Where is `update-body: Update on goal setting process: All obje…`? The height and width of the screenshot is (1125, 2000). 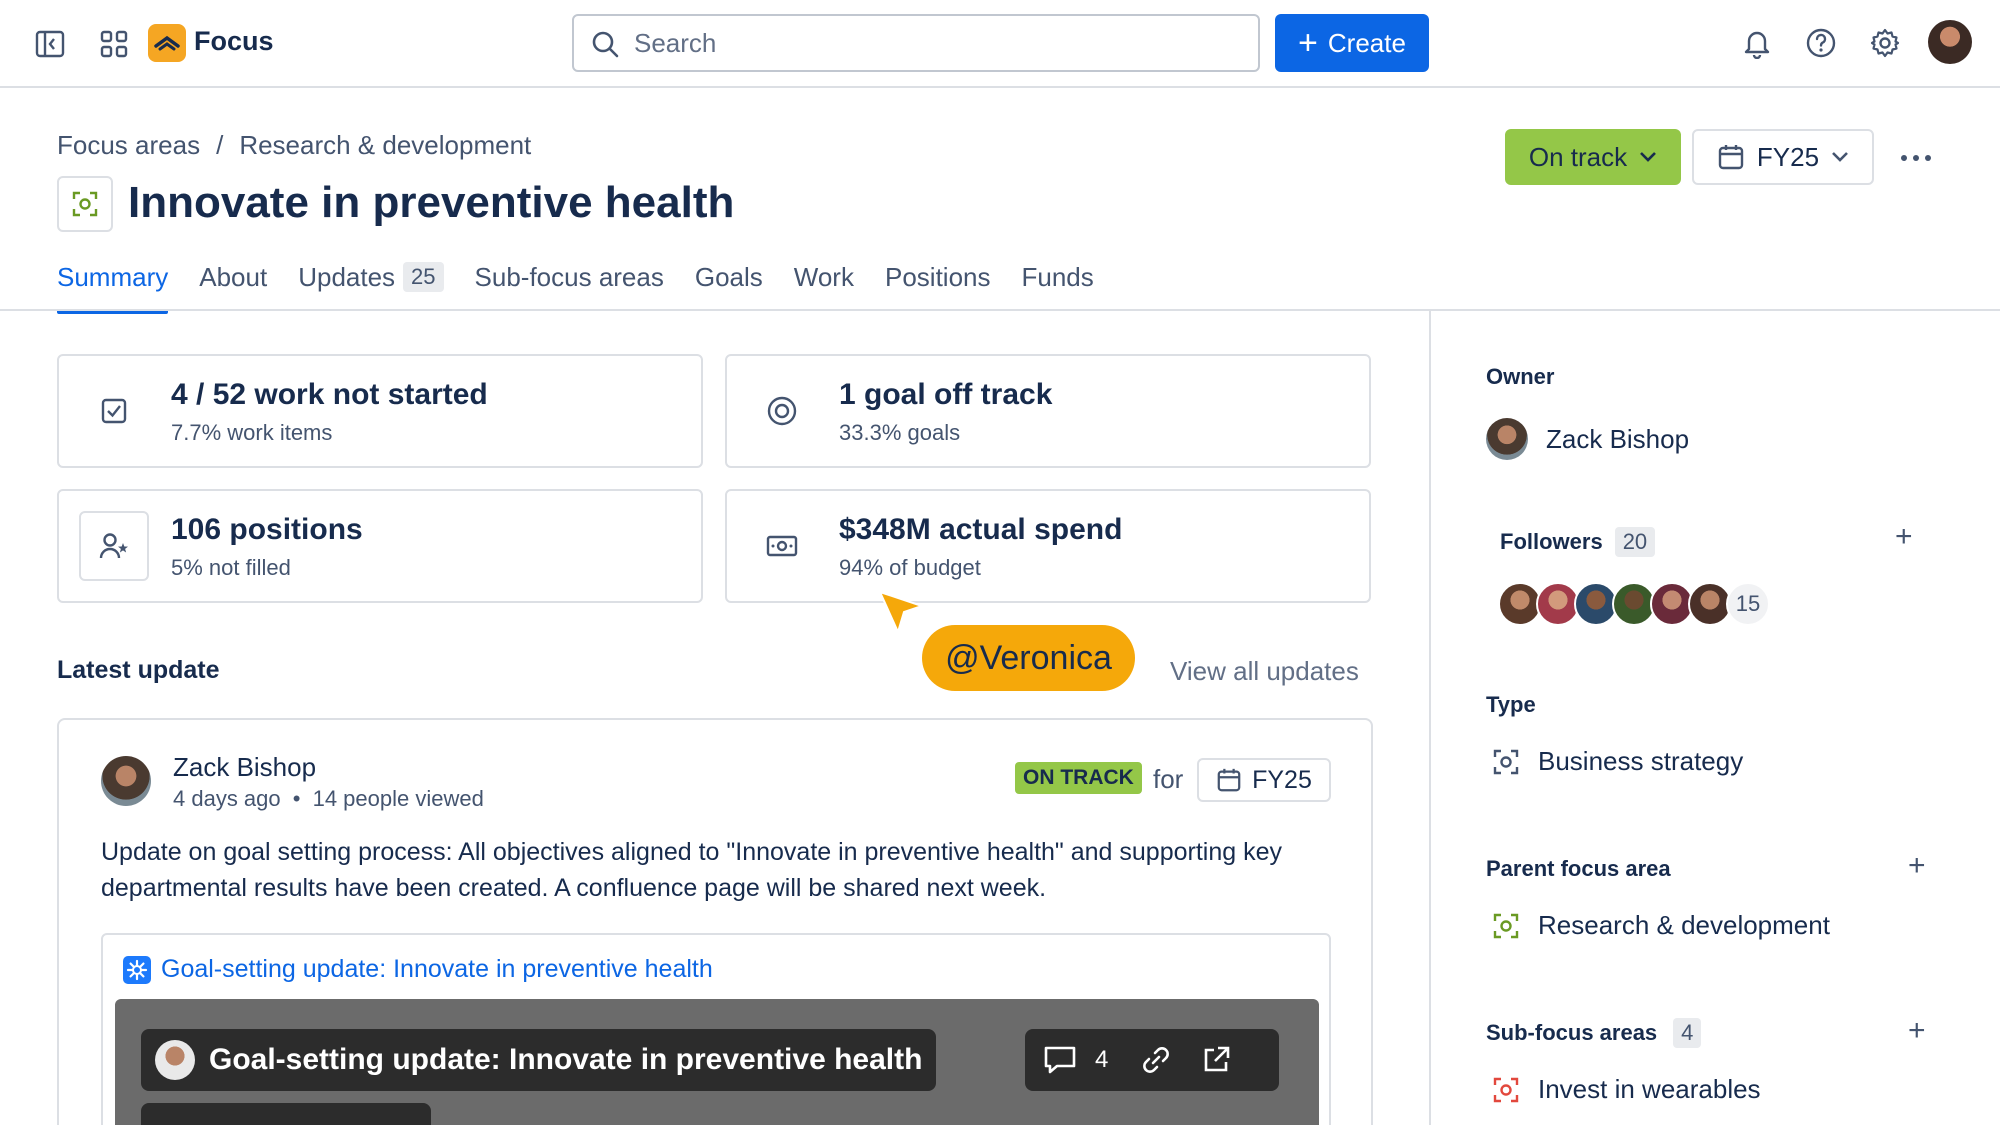 update-body: Update on goal setting process: All obje… is located at coordinates (692, 870).